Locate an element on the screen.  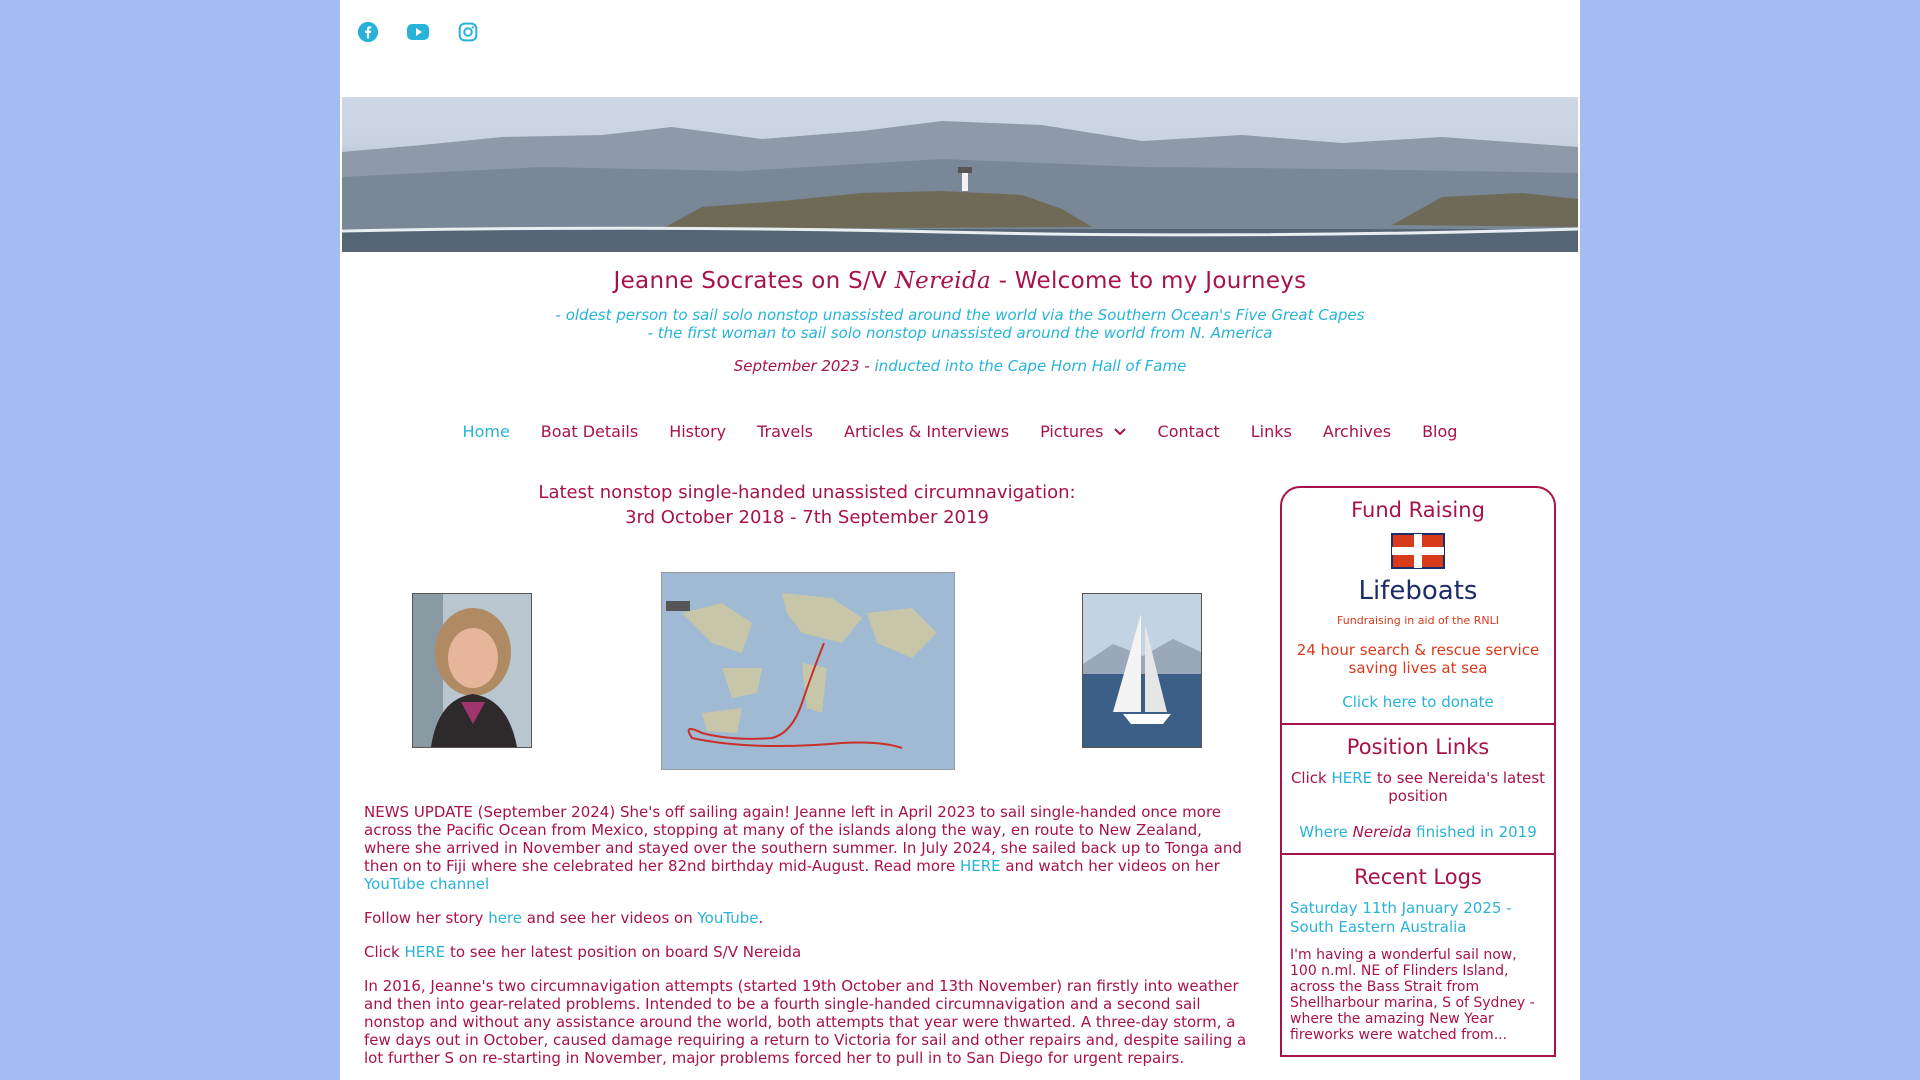
title-boat-name: Nereida is located at coordinates (942, 281).